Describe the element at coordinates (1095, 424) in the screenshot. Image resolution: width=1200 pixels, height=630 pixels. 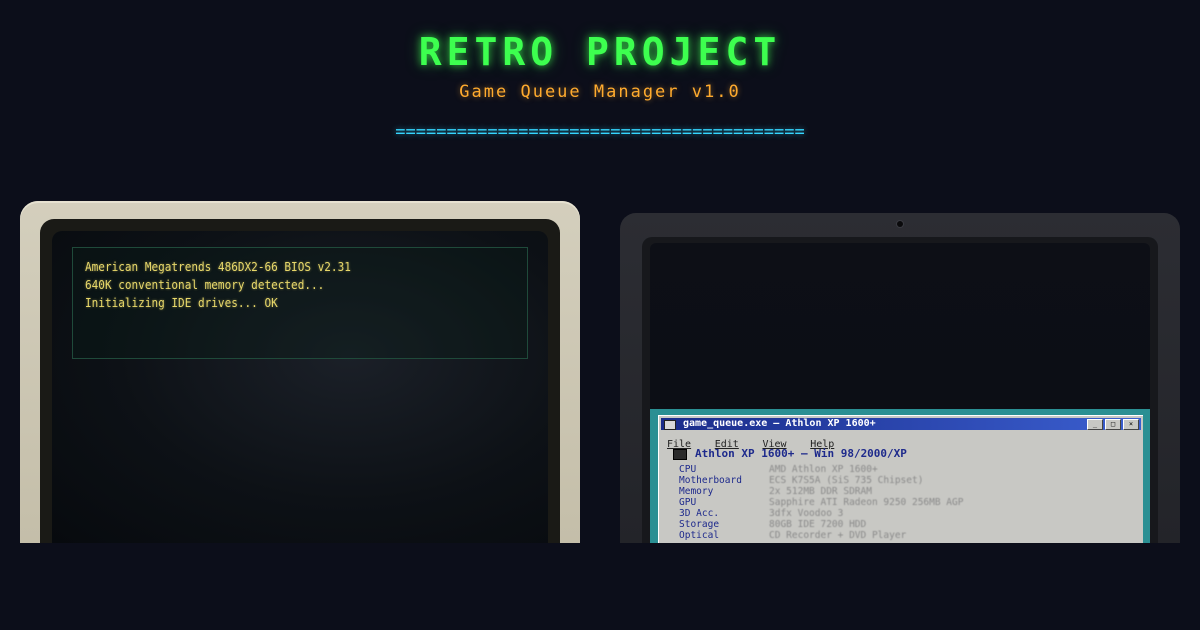
I see `minimize-button: _` at that location.